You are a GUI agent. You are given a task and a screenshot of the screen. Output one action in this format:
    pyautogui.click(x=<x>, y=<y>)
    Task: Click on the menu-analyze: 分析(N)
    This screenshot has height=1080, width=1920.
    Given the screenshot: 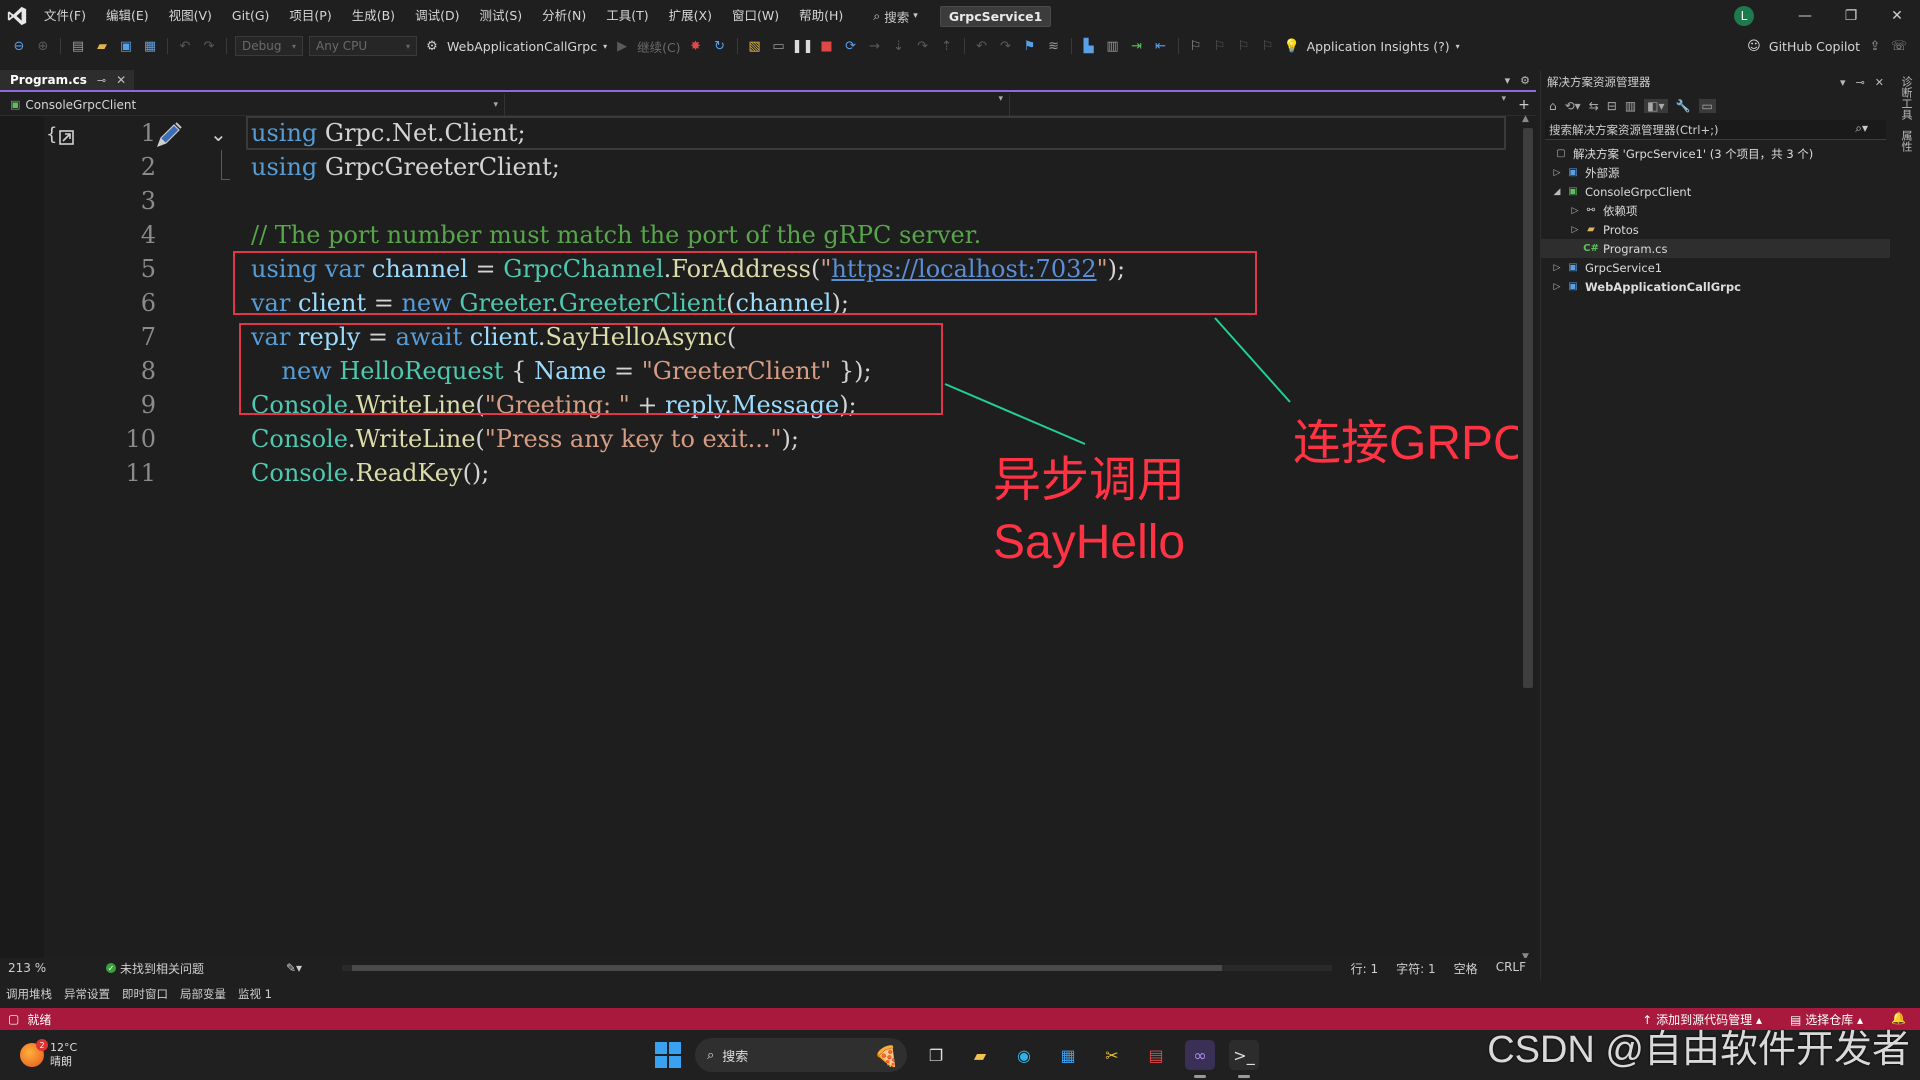 What is the action you would take?
    pyautogui.click(x=564, y=16)
    